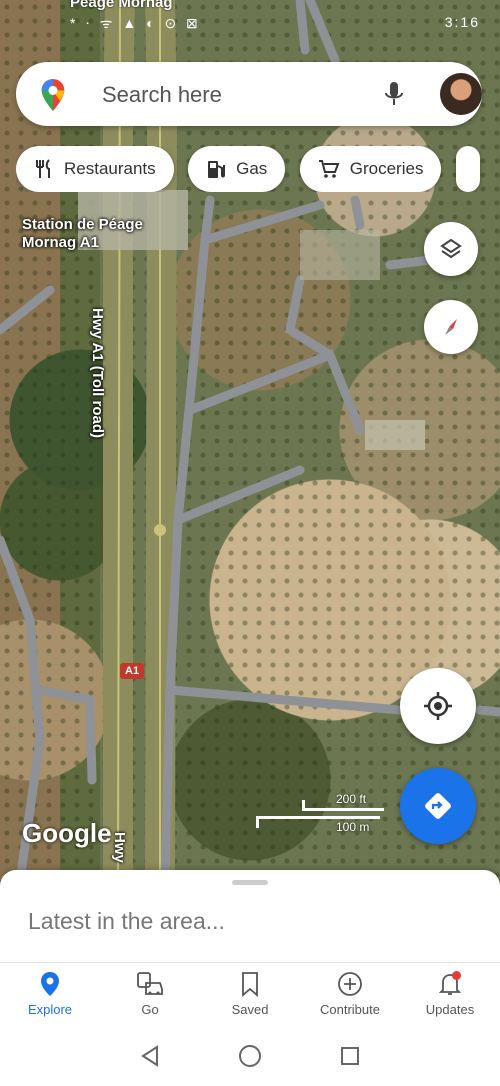 This screenshot has width=500, height=1086. What do you see at coordinates (150, 983) in the screenshot?
I see `commute-icon` at bounding box center [150, 983].